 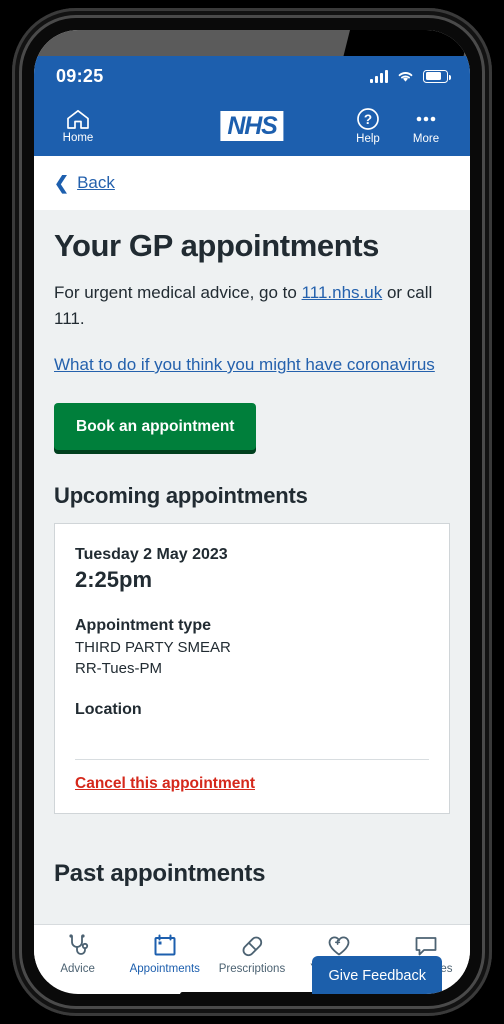 I want to click on header-help-button: ? Help, so click(x=368, y=126).